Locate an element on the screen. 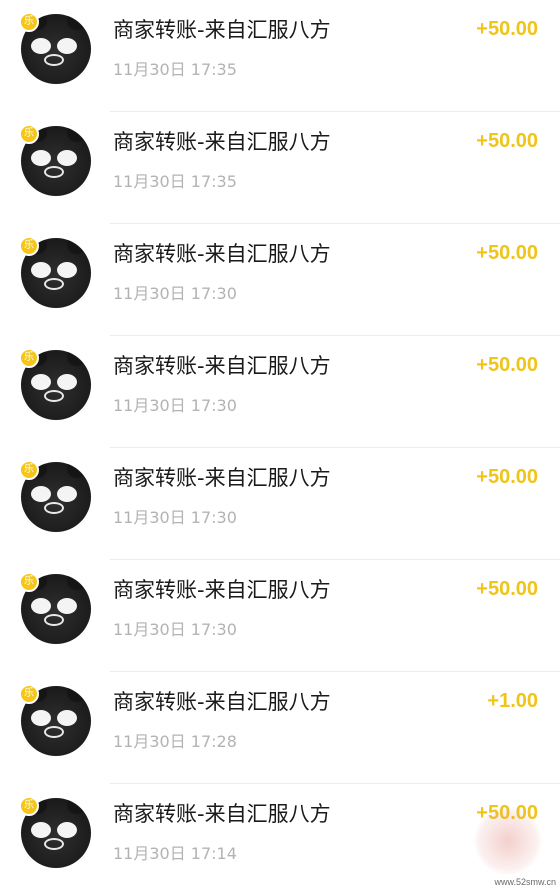 The height and width of the screenshot is (889, 560). watermark-seal is located at coordinates (508, 841).